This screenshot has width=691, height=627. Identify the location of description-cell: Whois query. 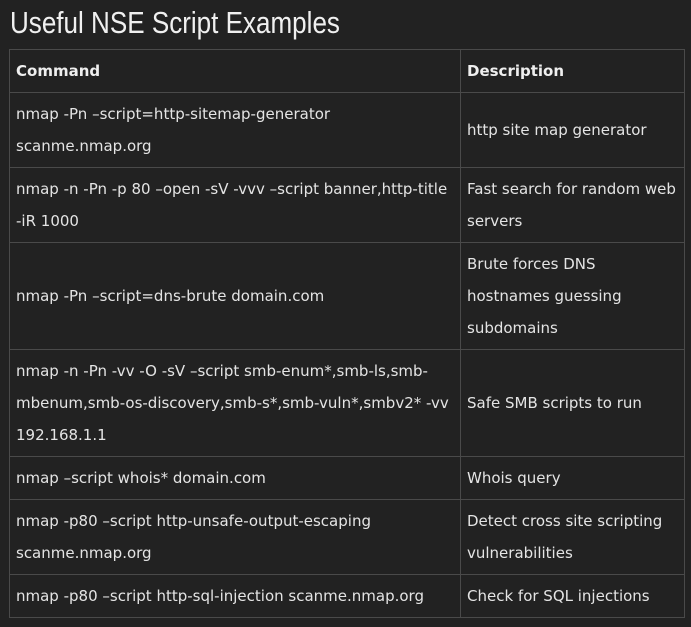
(572, 478).